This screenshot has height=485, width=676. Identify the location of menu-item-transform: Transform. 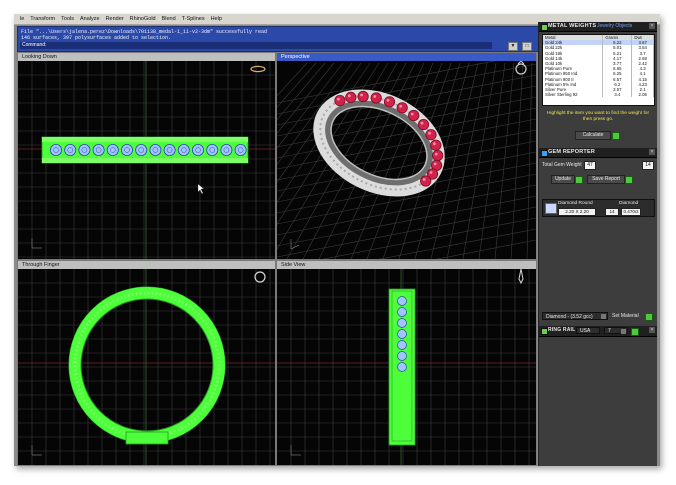
(42, 19).